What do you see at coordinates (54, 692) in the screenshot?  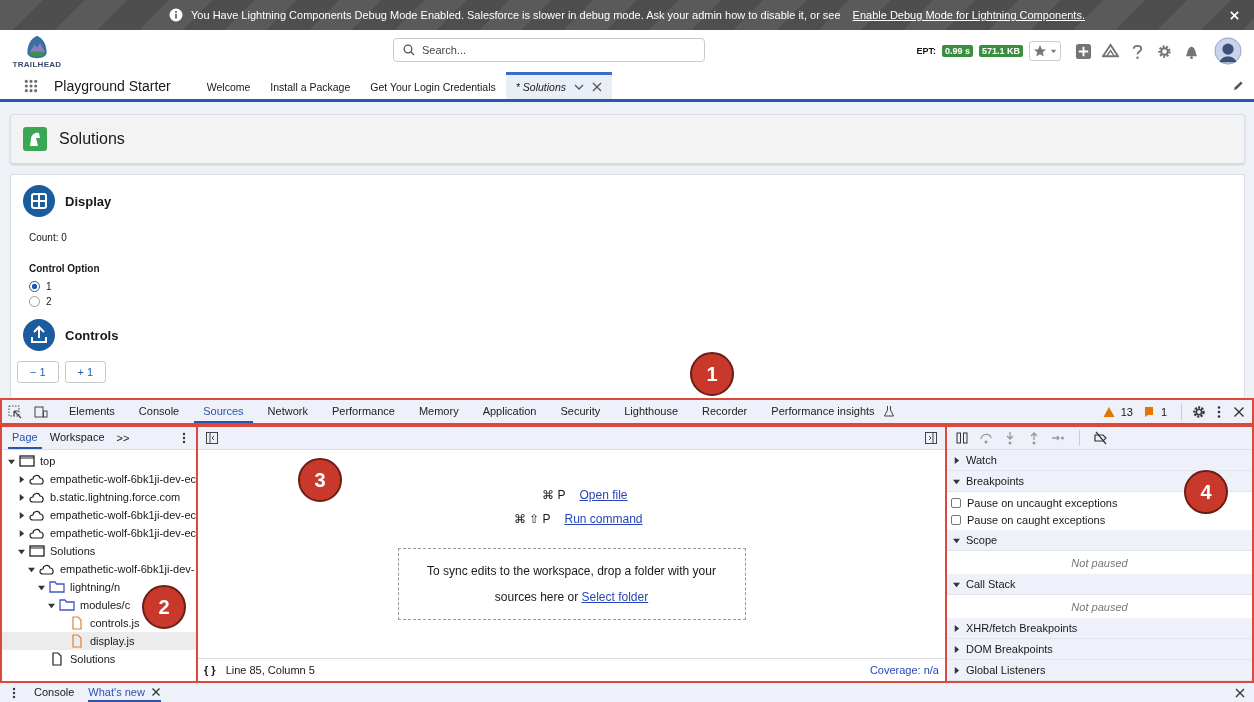 I see `drawer-tab: Console` at bounding box center [54, 692].